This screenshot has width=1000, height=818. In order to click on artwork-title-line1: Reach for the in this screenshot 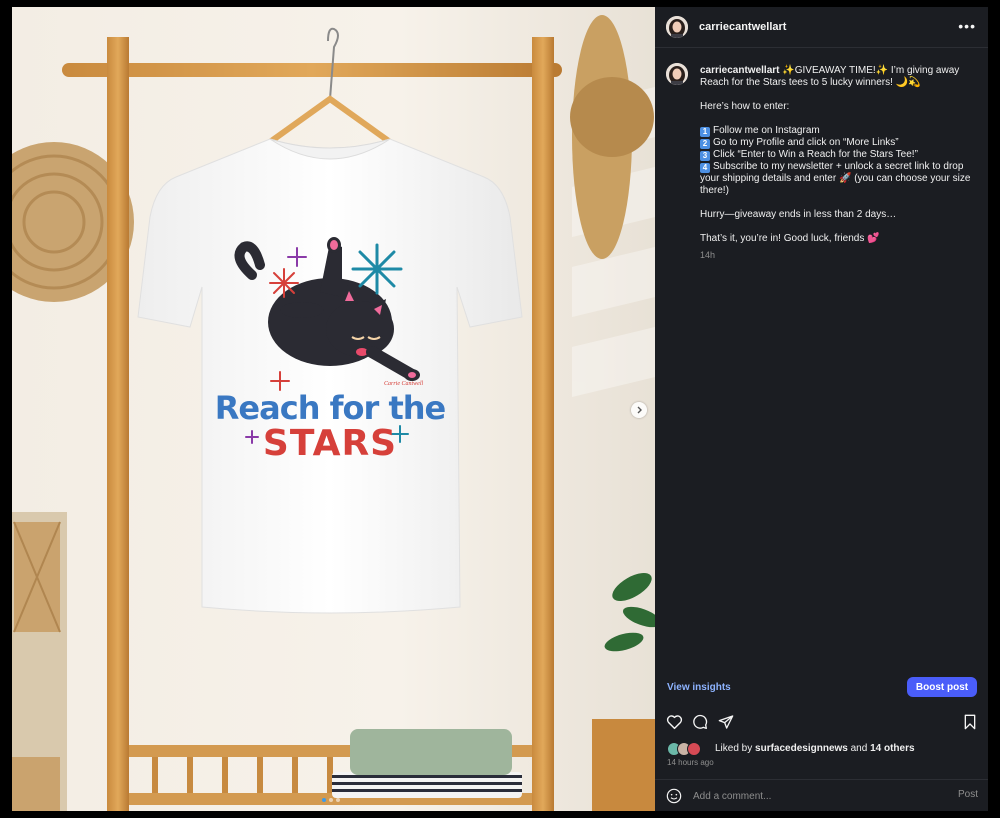, I will do `click(330, 408)`.